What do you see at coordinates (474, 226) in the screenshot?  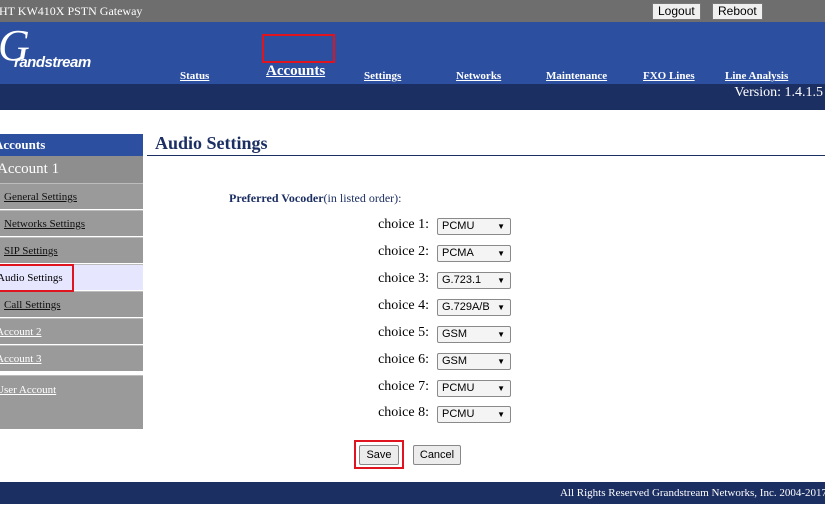 I see `choice-1-select: PCMU ▼` at bounding box center [474, 226].